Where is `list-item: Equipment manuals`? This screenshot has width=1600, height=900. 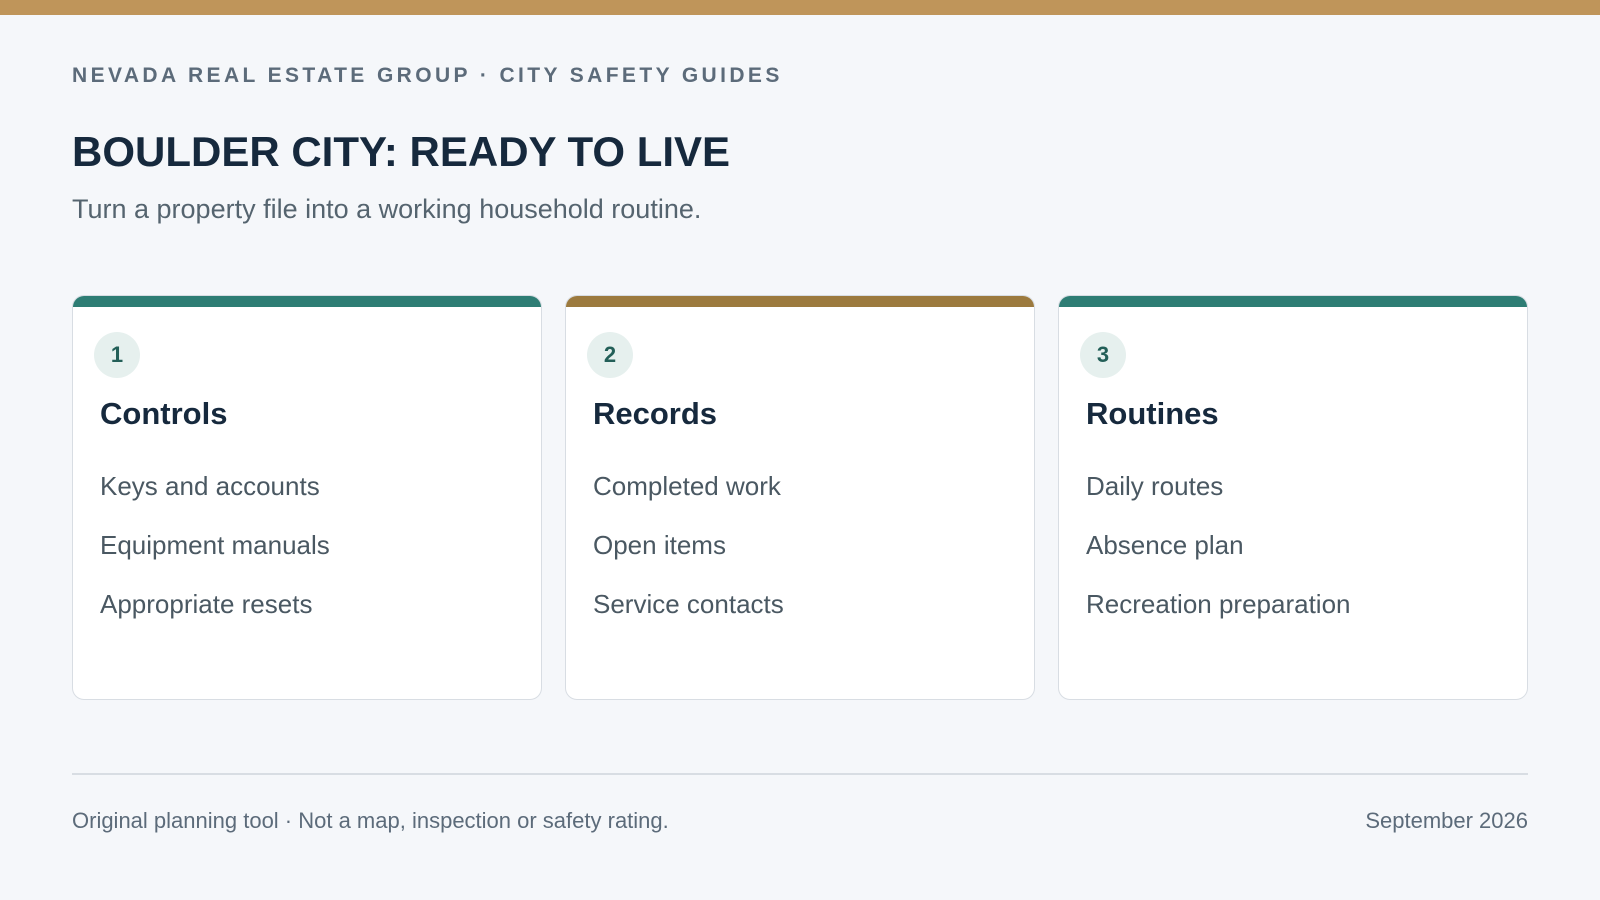
list-item: Equipment manuals is located at coordinates (215, 545).